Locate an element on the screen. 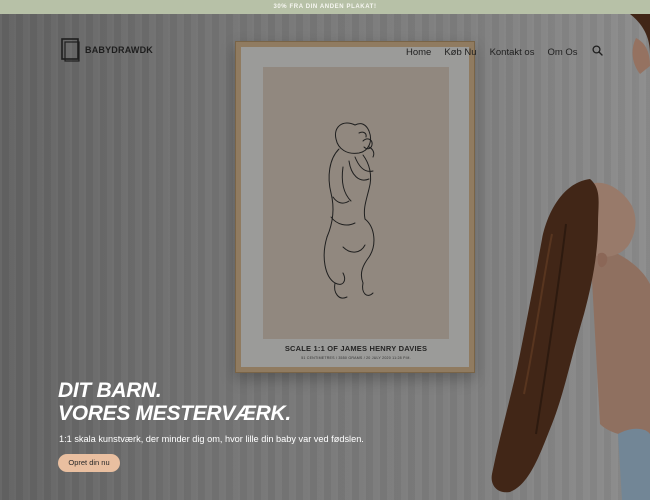 The height and width of the screenshot is (500, 650). main-nav: Home Køb Nu Kontakt os Om Os is located at coordinates (504, 52).